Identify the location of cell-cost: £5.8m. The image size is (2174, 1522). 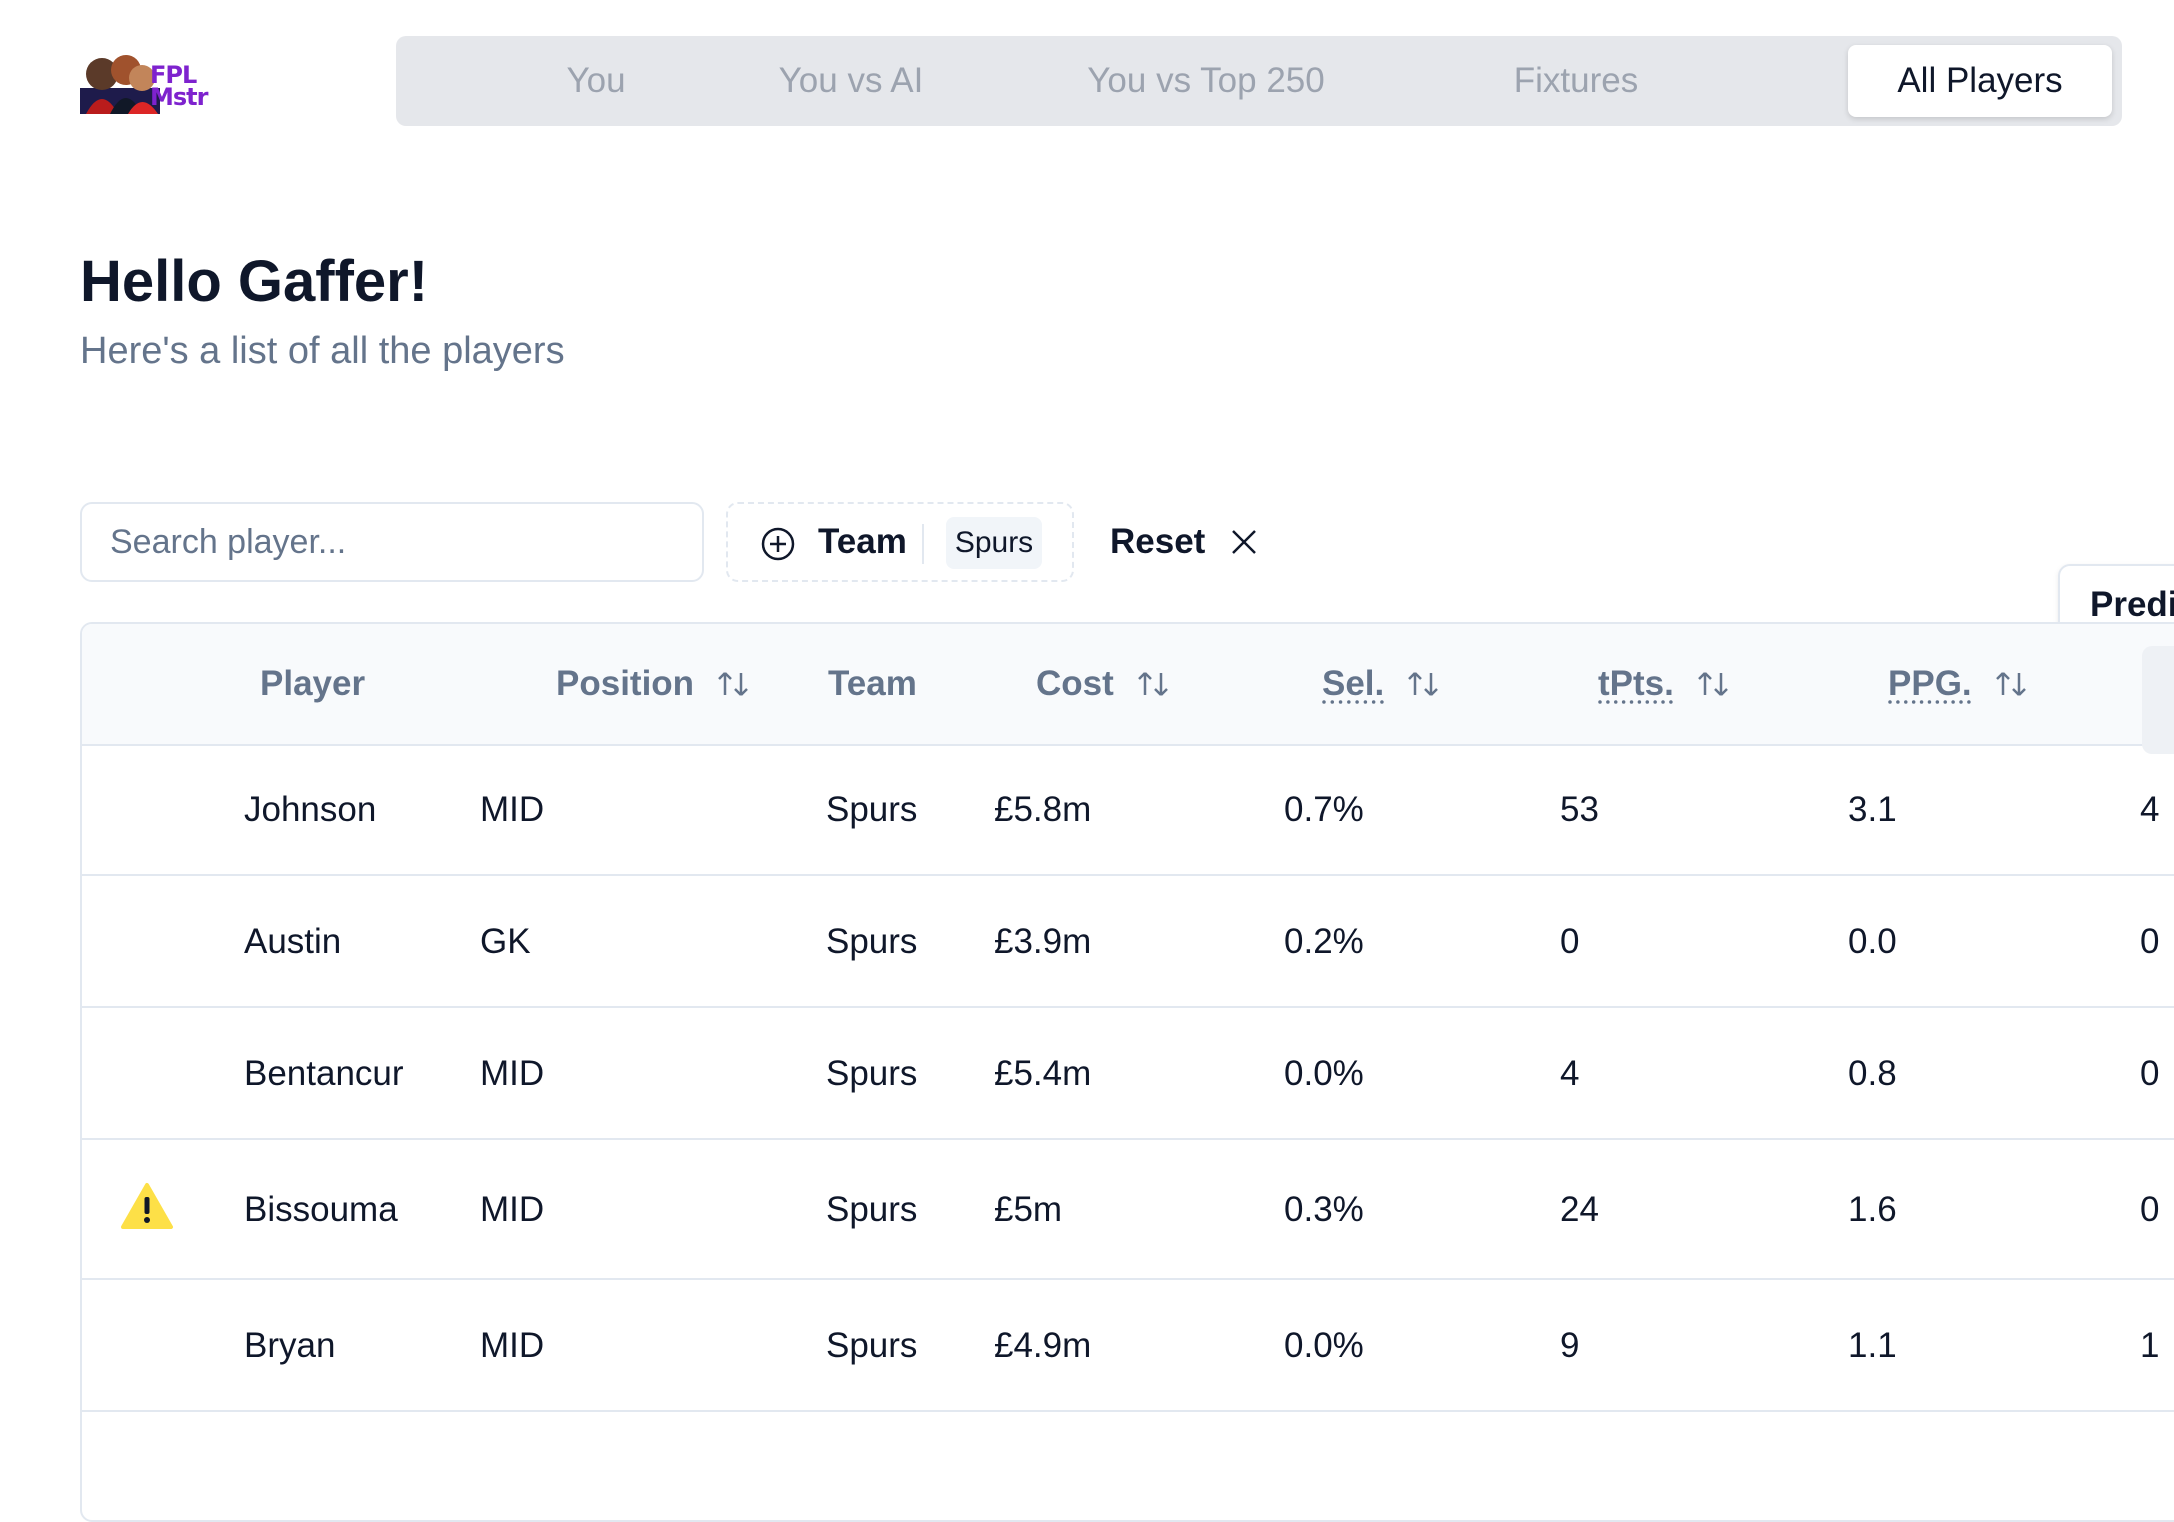
(1043, 809).